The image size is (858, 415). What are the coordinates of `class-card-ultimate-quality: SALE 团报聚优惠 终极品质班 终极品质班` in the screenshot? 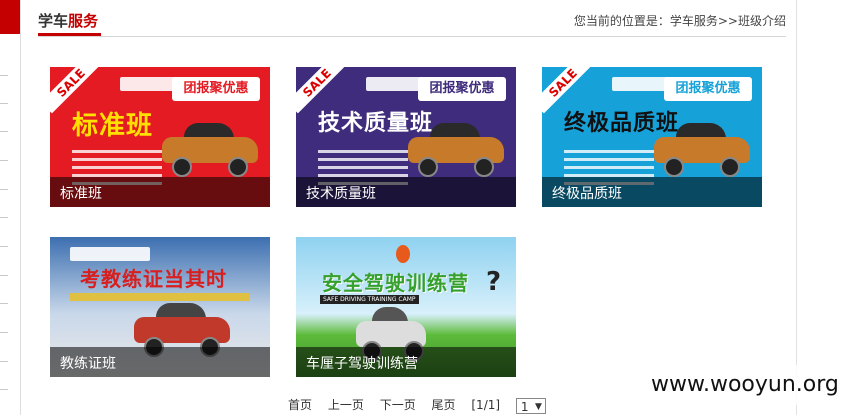 It's located at (652, 137).